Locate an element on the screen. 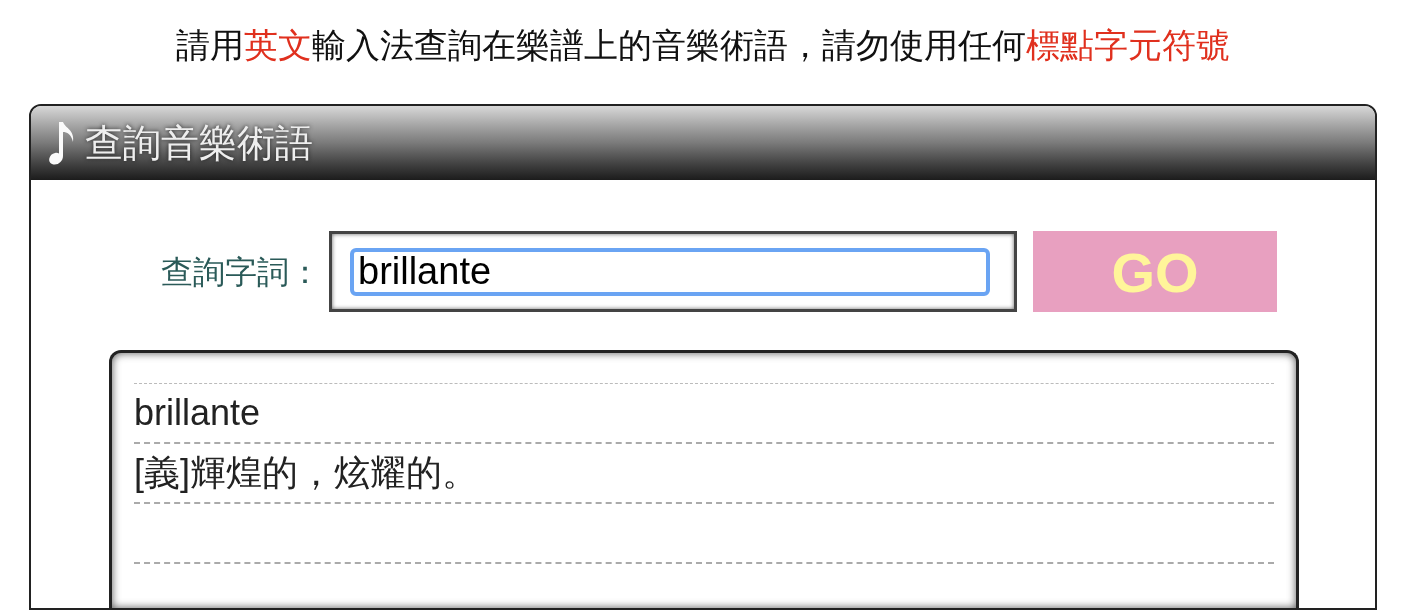  search-field: brillante is located at coordinates (673, 271).